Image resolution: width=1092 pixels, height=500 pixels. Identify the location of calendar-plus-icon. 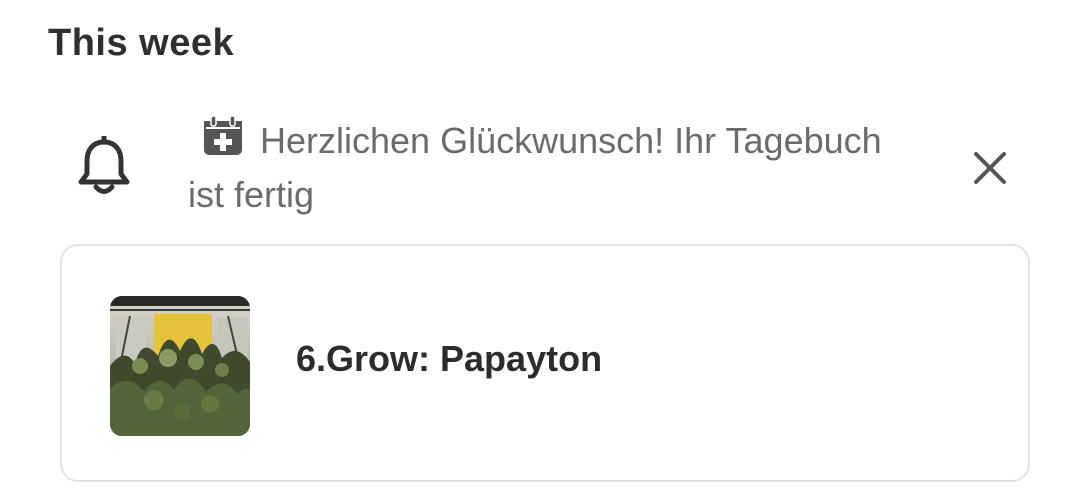
(223, 135).